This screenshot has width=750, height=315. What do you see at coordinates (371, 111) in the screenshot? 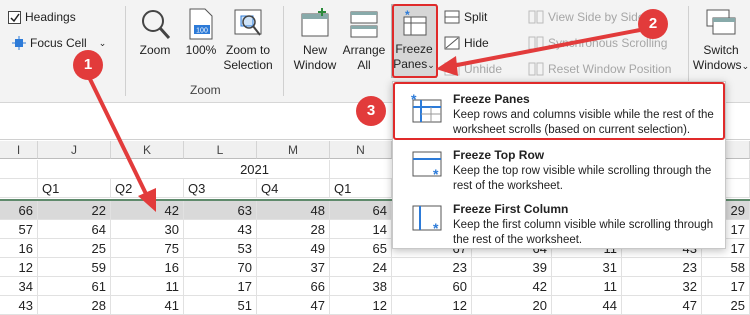
I see `step-badge: 3` at bounding box center [371, 111].